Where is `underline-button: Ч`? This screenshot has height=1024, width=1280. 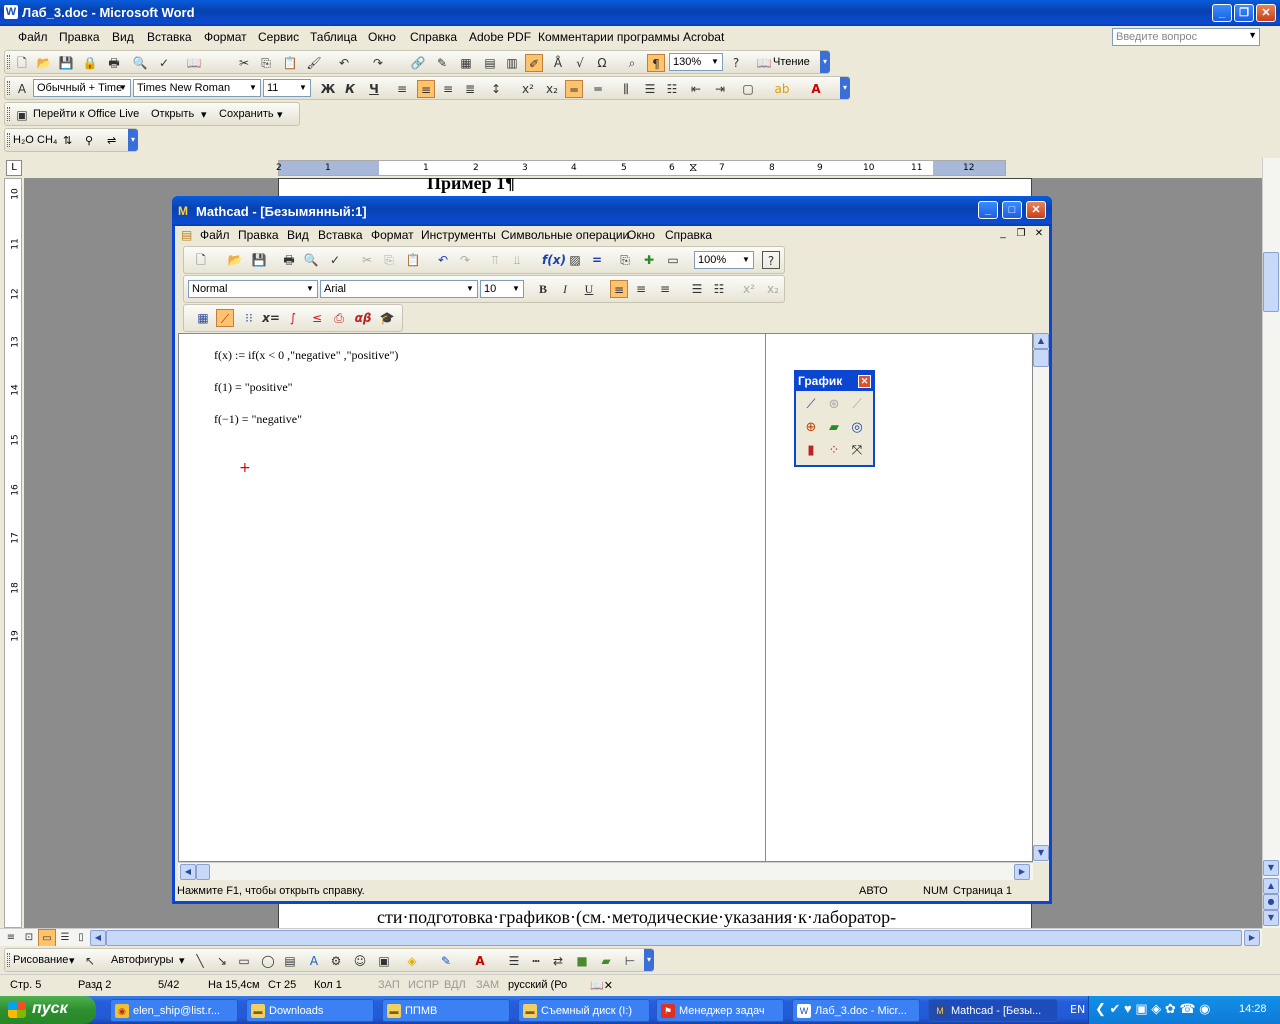 underline-button: Ч is located at coordinates (374, 89).